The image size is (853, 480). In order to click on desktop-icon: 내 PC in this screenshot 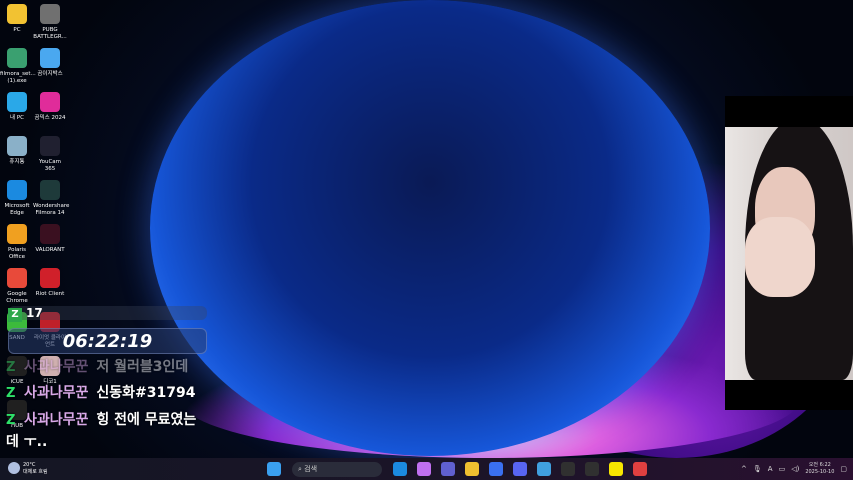, I will do `click(17, 107)`.